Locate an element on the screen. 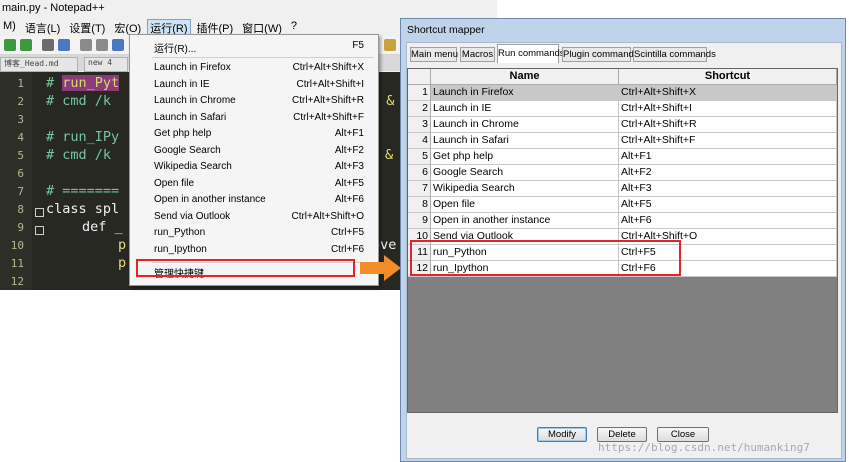 The width and height of the screenshot is (849, 462). menu-plugins: 插件(P) is located at coordinates (215, 27).